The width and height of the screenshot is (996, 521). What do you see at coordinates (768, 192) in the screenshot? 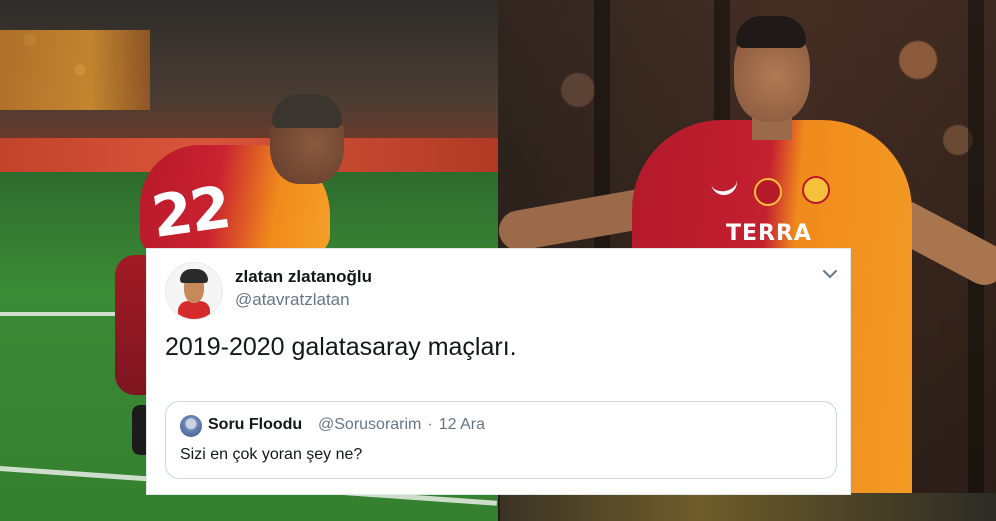
I see `turkey-flag-badge` at bounding box center [768, 192].